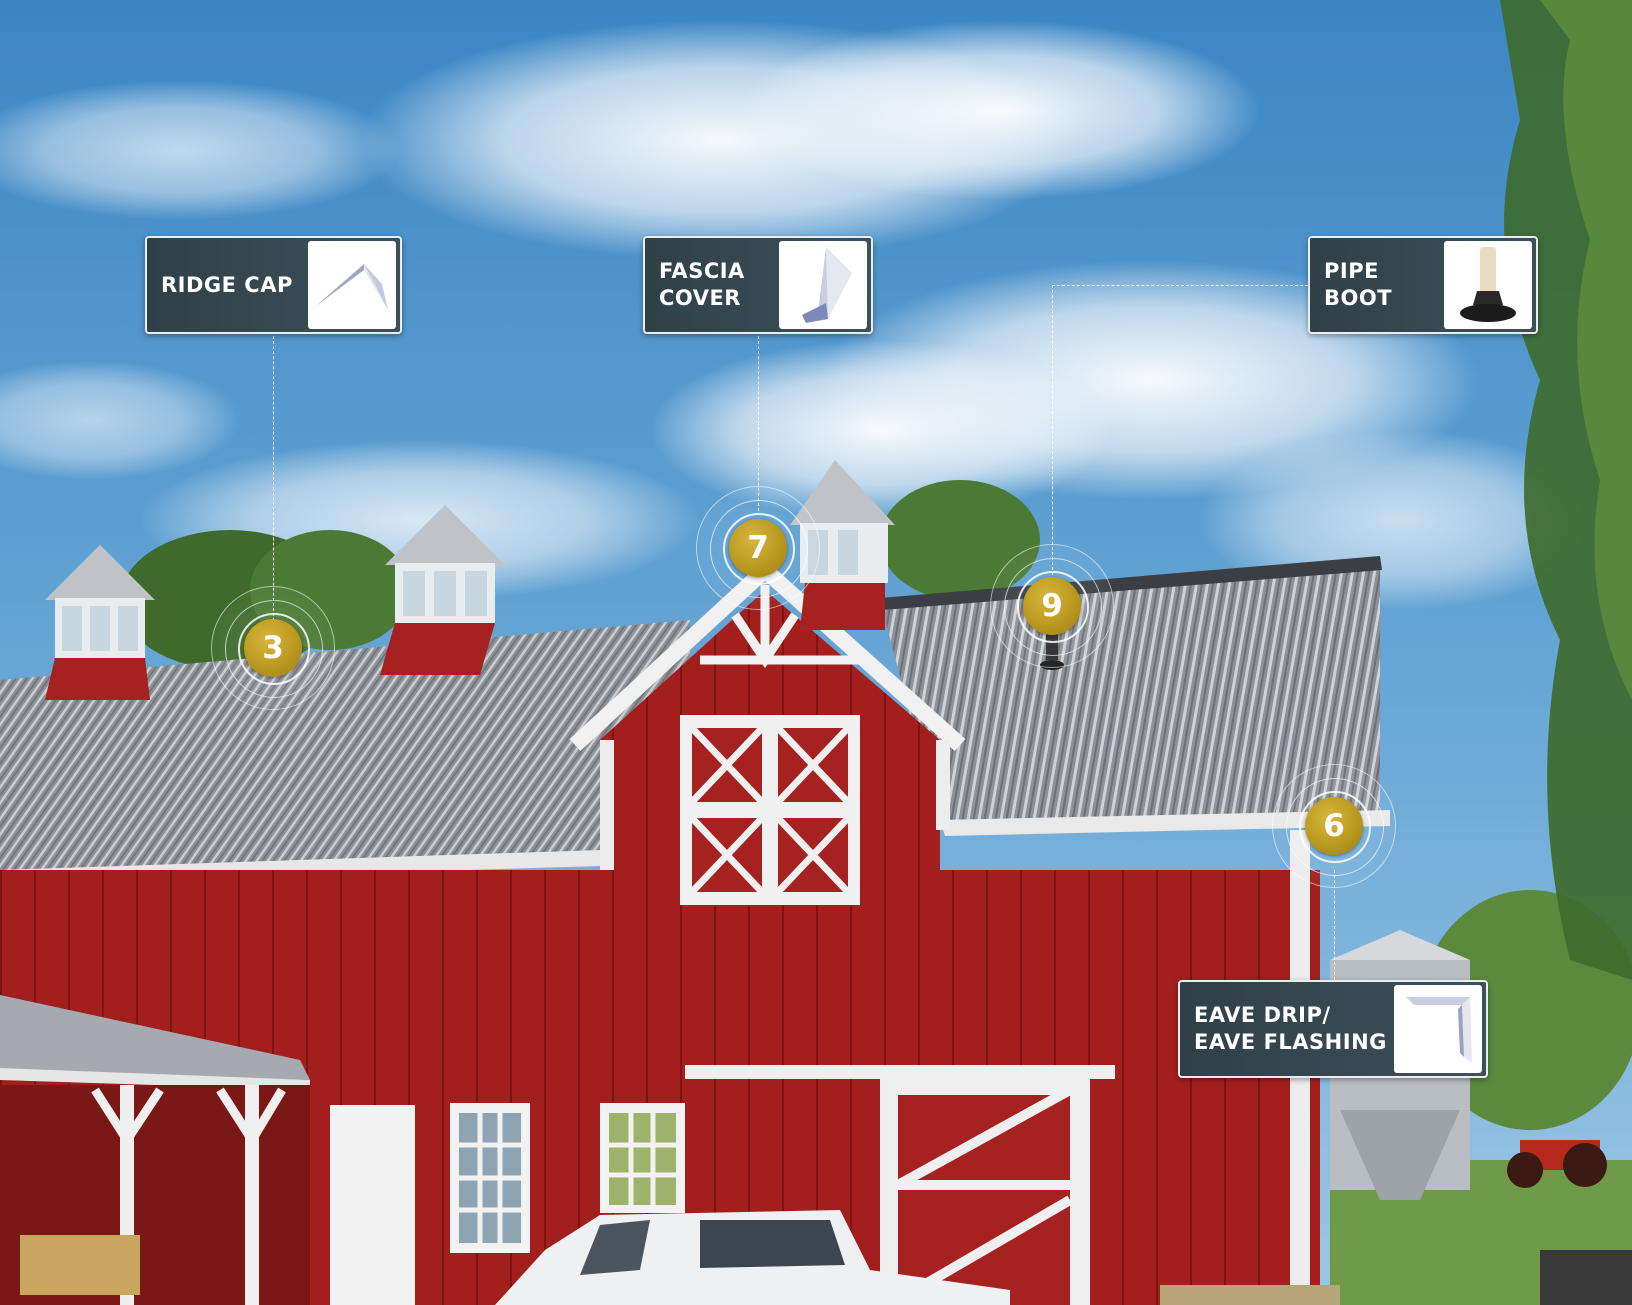  Describe the element at coordinates (227, 284) in the screenshot. I see `ridge-cap-label: RIDGE CAP` at that location.